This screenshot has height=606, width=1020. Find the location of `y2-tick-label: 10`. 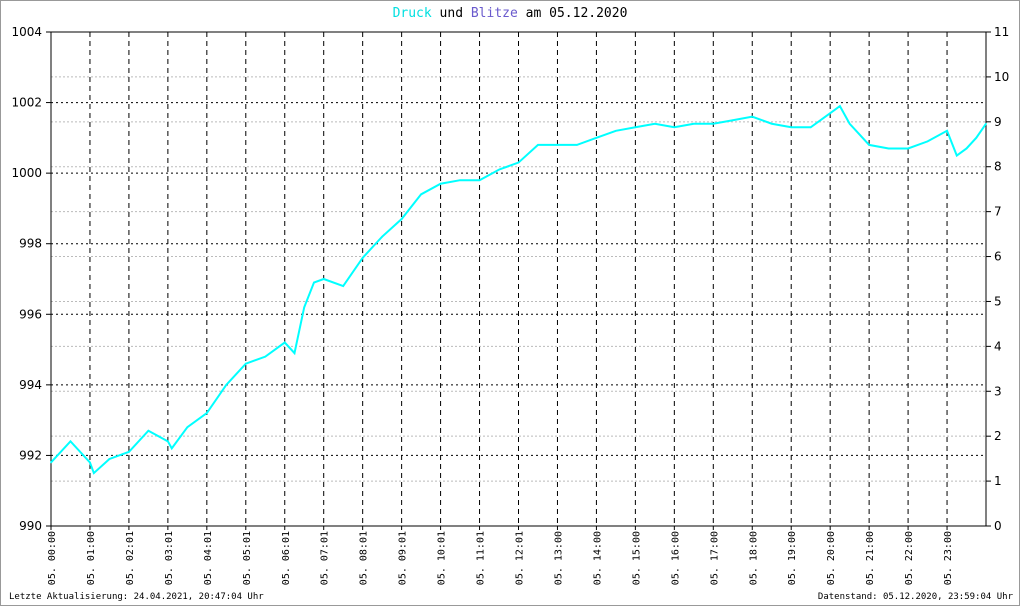

y2-tick-label: 10 is located at coordinates (1001, 77).